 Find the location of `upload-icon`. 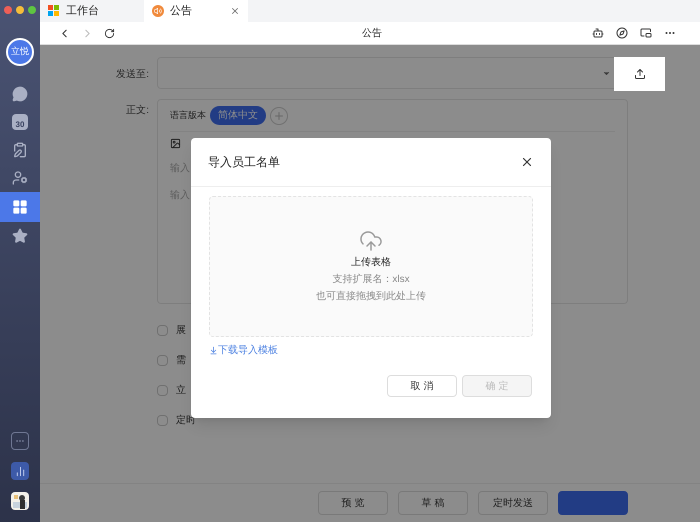

upload-icon is located at coordinates (640, 74).